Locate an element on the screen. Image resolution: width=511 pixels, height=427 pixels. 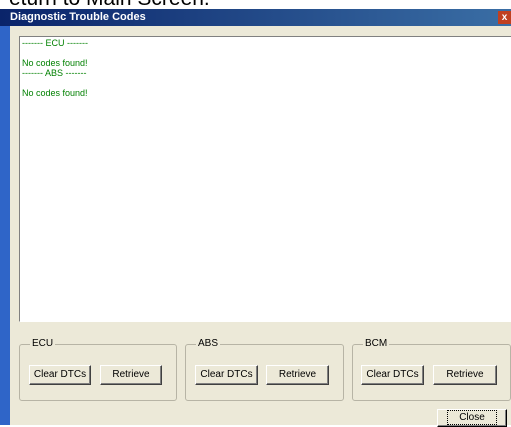
close-window-icon: x is located at coordinates (504, 17).